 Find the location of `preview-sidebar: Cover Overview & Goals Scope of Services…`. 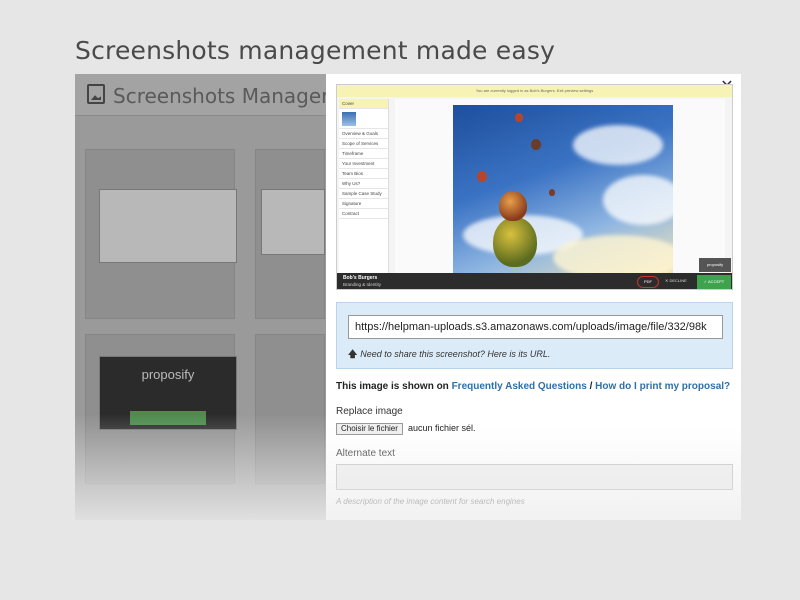

preview-sidebar: Cover Overview & Goals Scope of Services… is located at coordinates (364, 187).